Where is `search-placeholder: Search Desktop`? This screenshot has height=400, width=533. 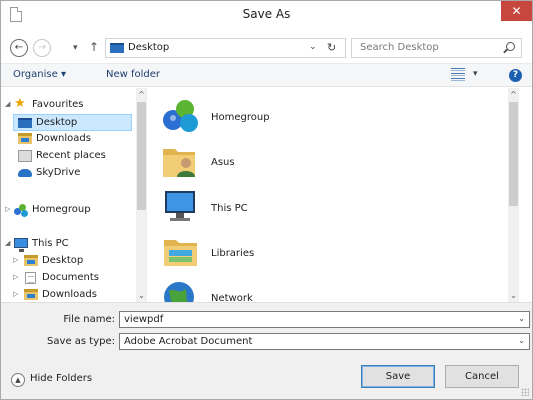
search-placeholder: Search Desktop is located at coordinates (399, 47).